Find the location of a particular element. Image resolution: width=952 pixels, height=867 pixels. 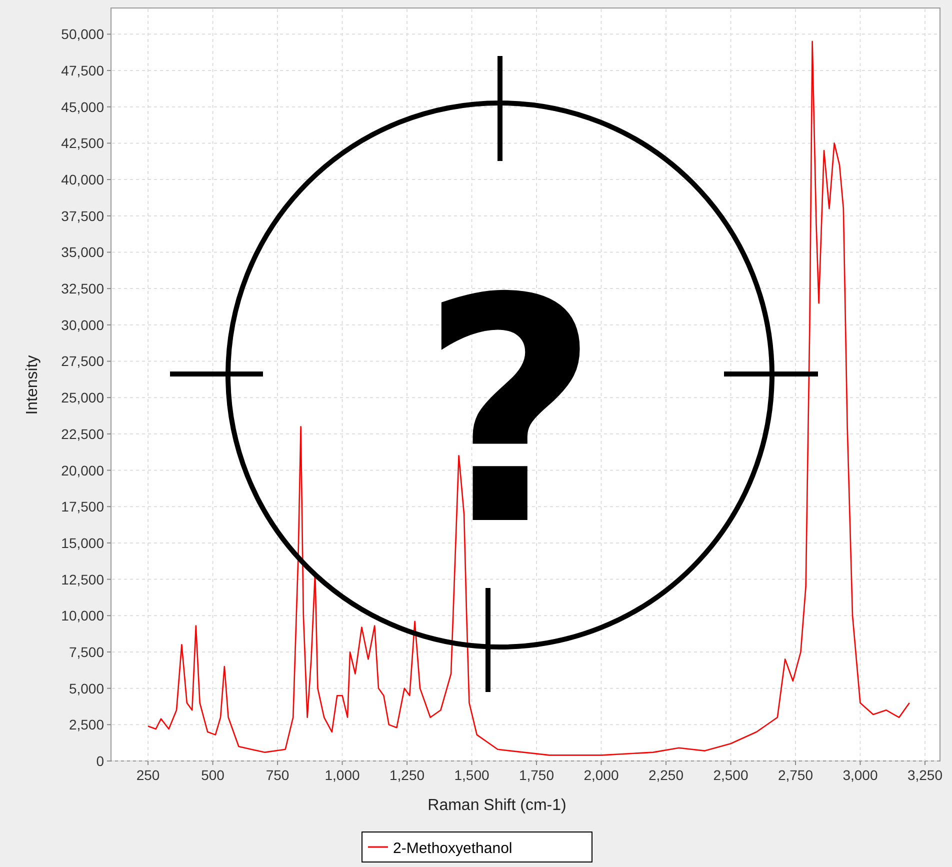

y-tick-label: 50,000 is located at coordinates (82, 34).